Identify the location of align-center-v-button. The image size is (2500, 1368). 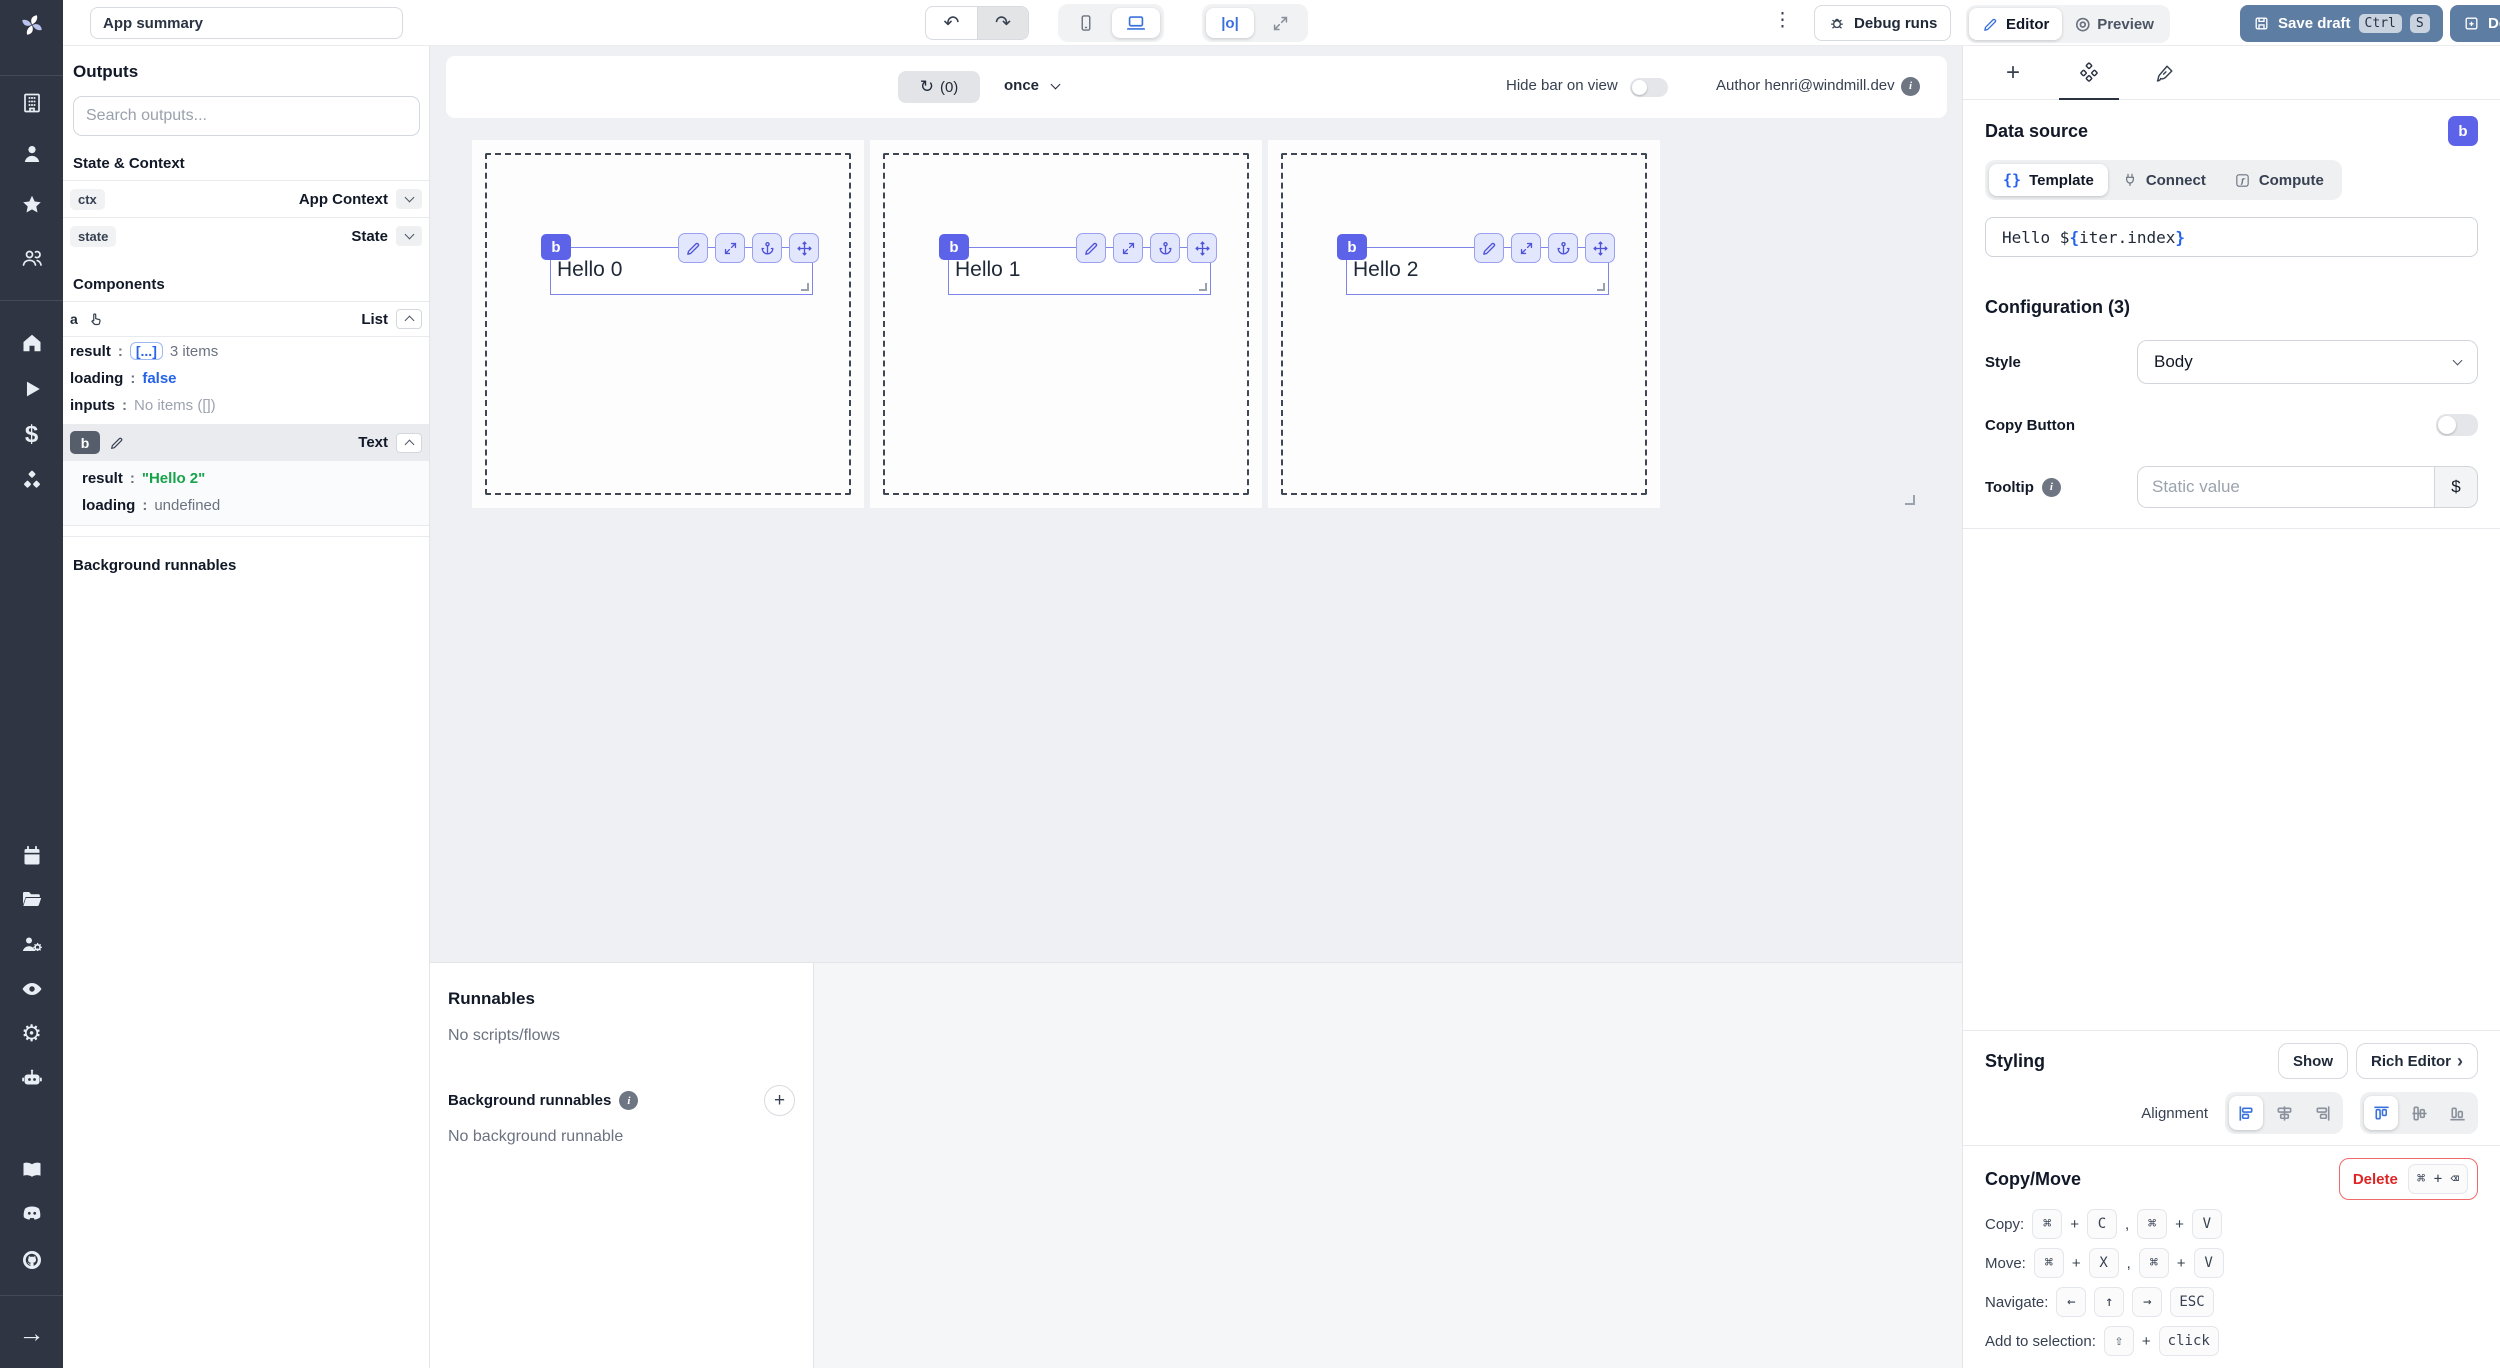
(2419, 1113).